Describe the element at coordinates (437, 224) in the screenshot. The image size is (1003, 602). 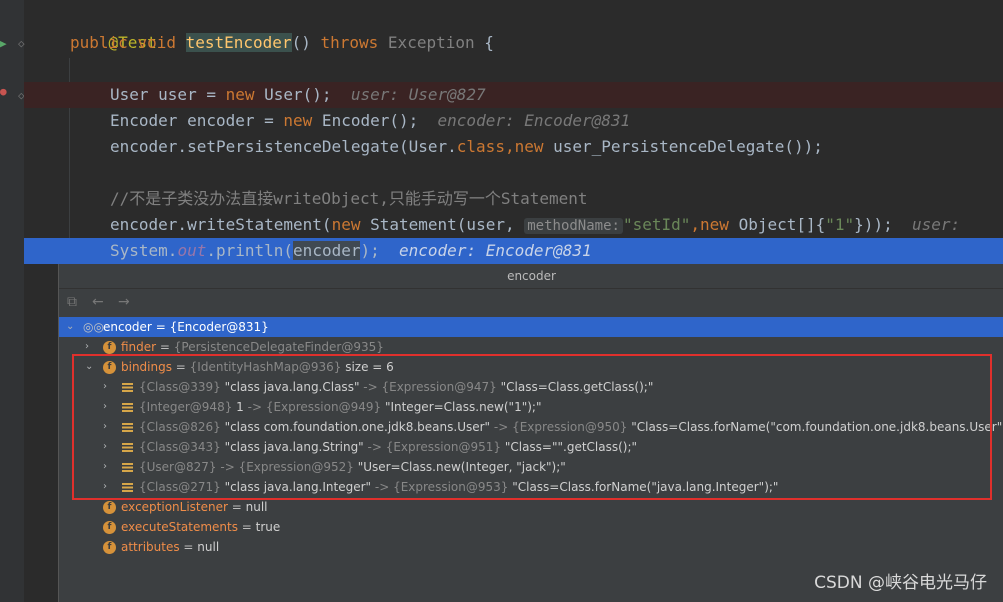
I see `code-text: Statement(user,` at that location.